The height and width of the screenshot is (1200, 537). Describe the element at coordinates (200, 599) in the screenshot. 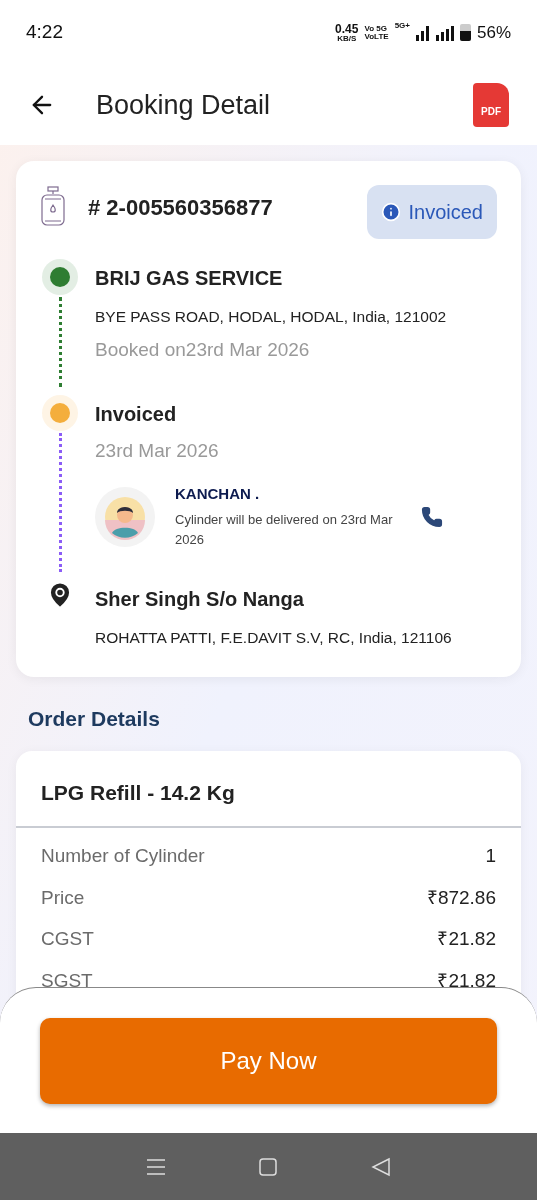

I see `timeline-title: Sher Singh S/o Nanga` at that location.